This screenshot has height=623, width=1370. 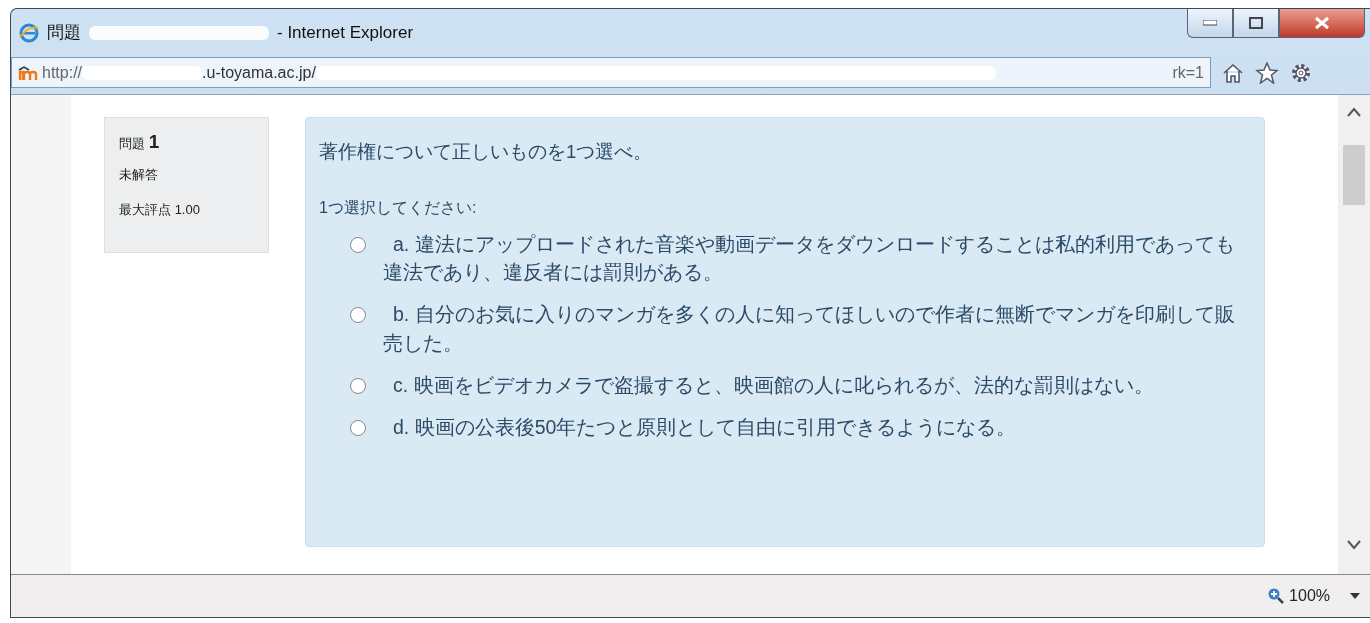 I want to click on option-text: b. 自分のお気に入りのマンガを多くの人に知ってほしいので作者に無断でマンガを印刷して販売した。, so click(x=809, y=328).